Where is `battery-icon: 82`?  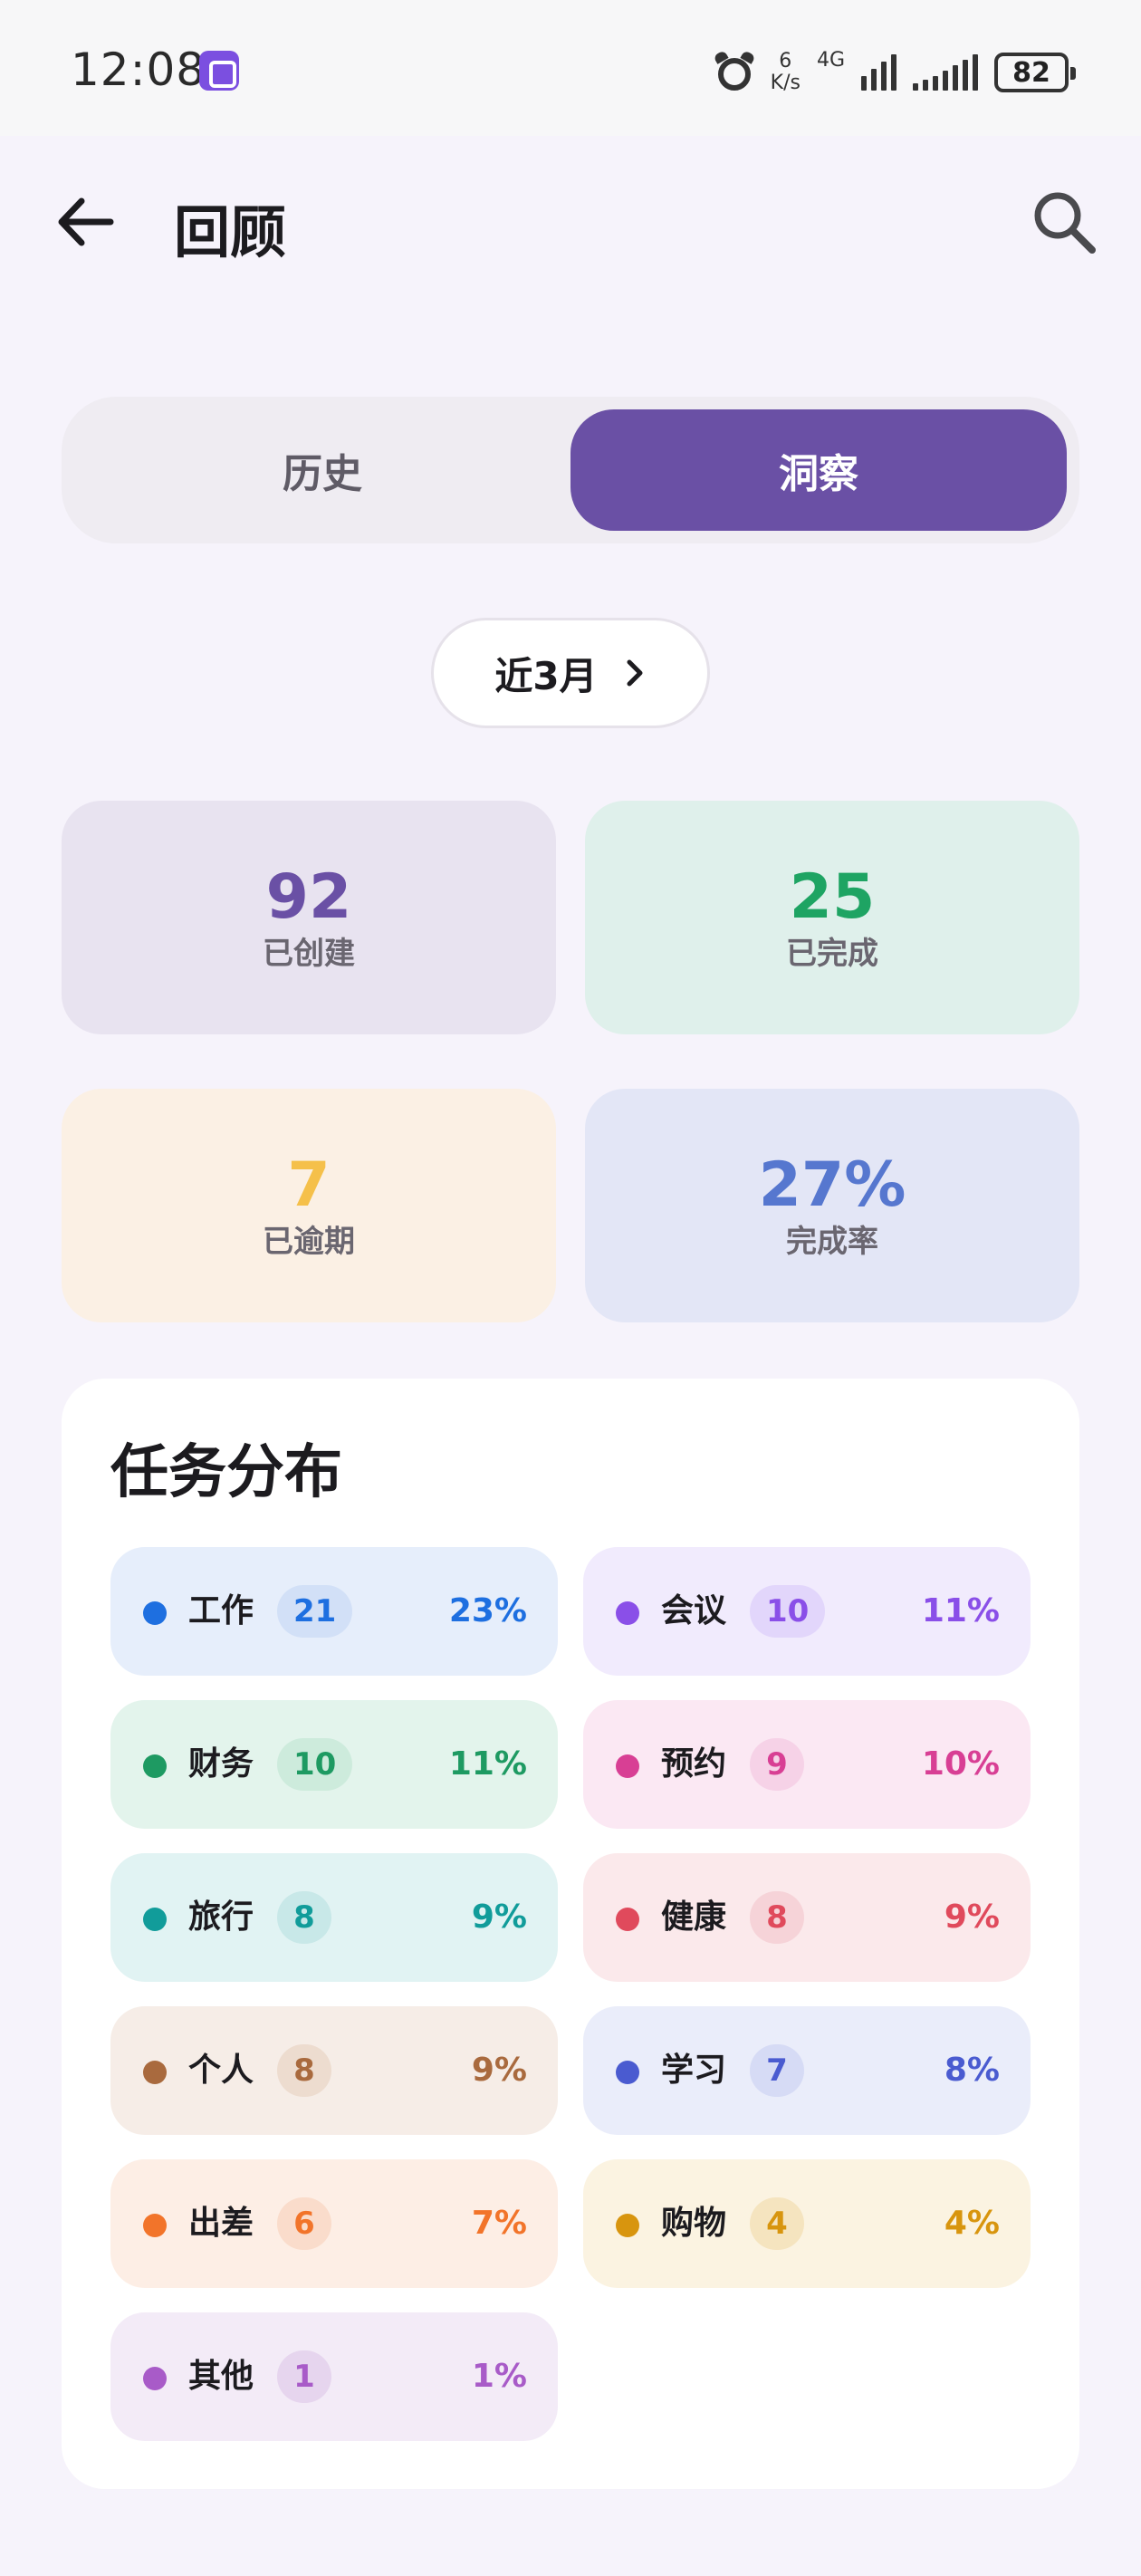 battery-icon: 82 is located at coordinates (1035, 72).